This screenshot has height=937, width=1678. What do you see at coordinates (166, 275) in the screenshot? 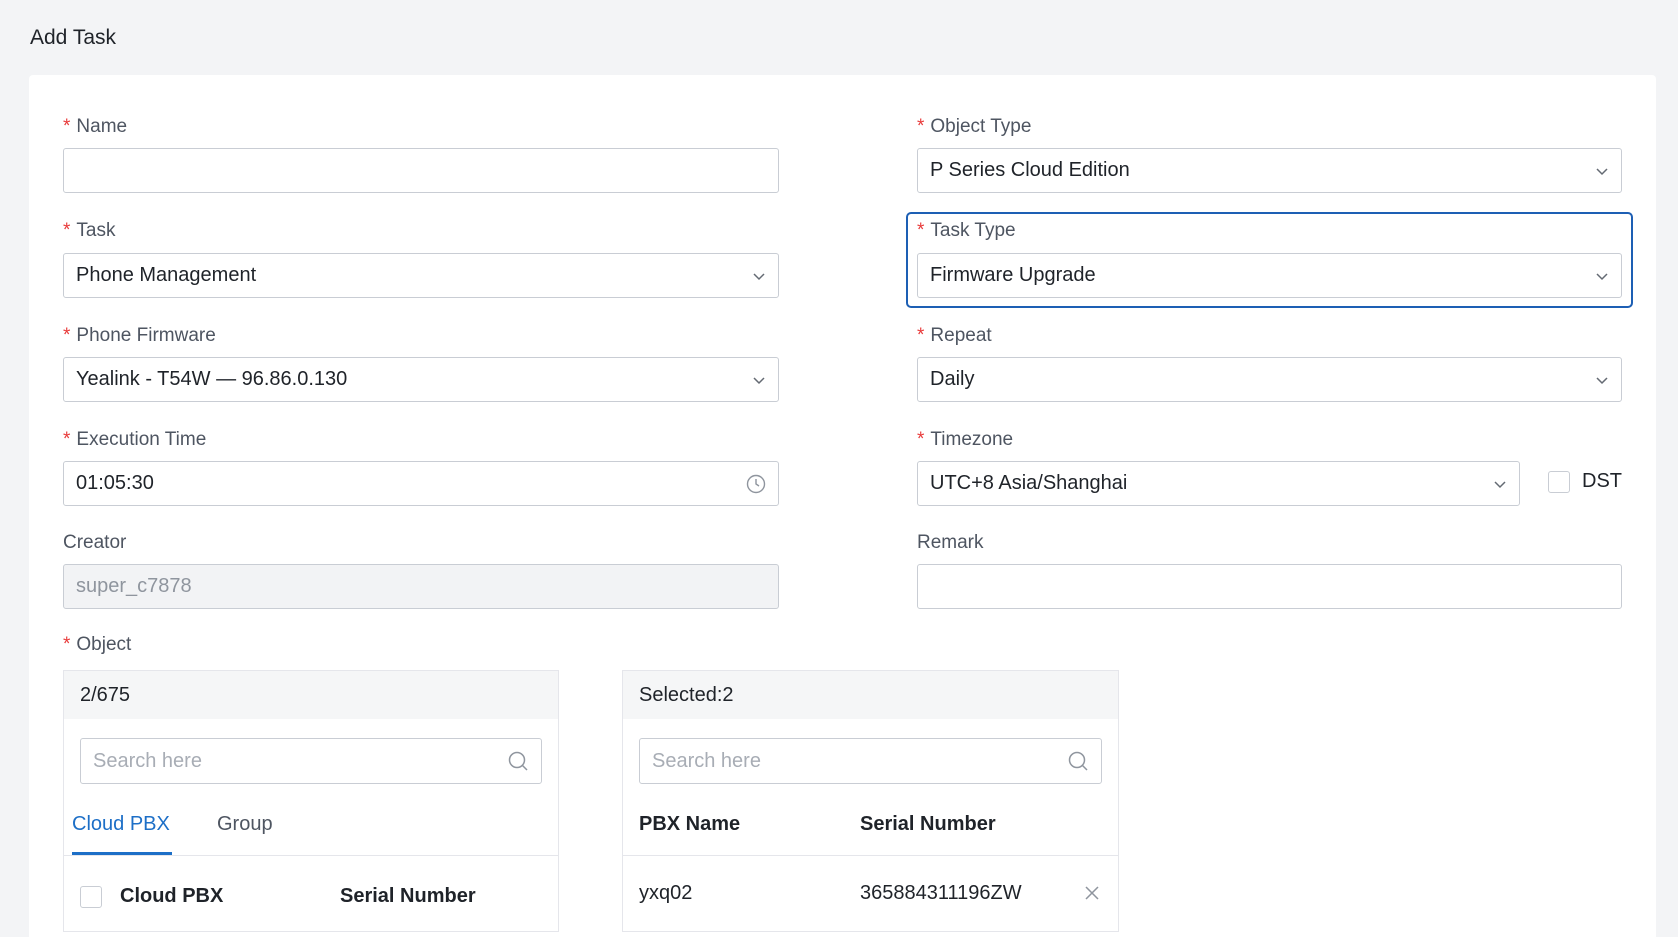
I see `task-value: Phone Management` at bounding box center [166, 275].